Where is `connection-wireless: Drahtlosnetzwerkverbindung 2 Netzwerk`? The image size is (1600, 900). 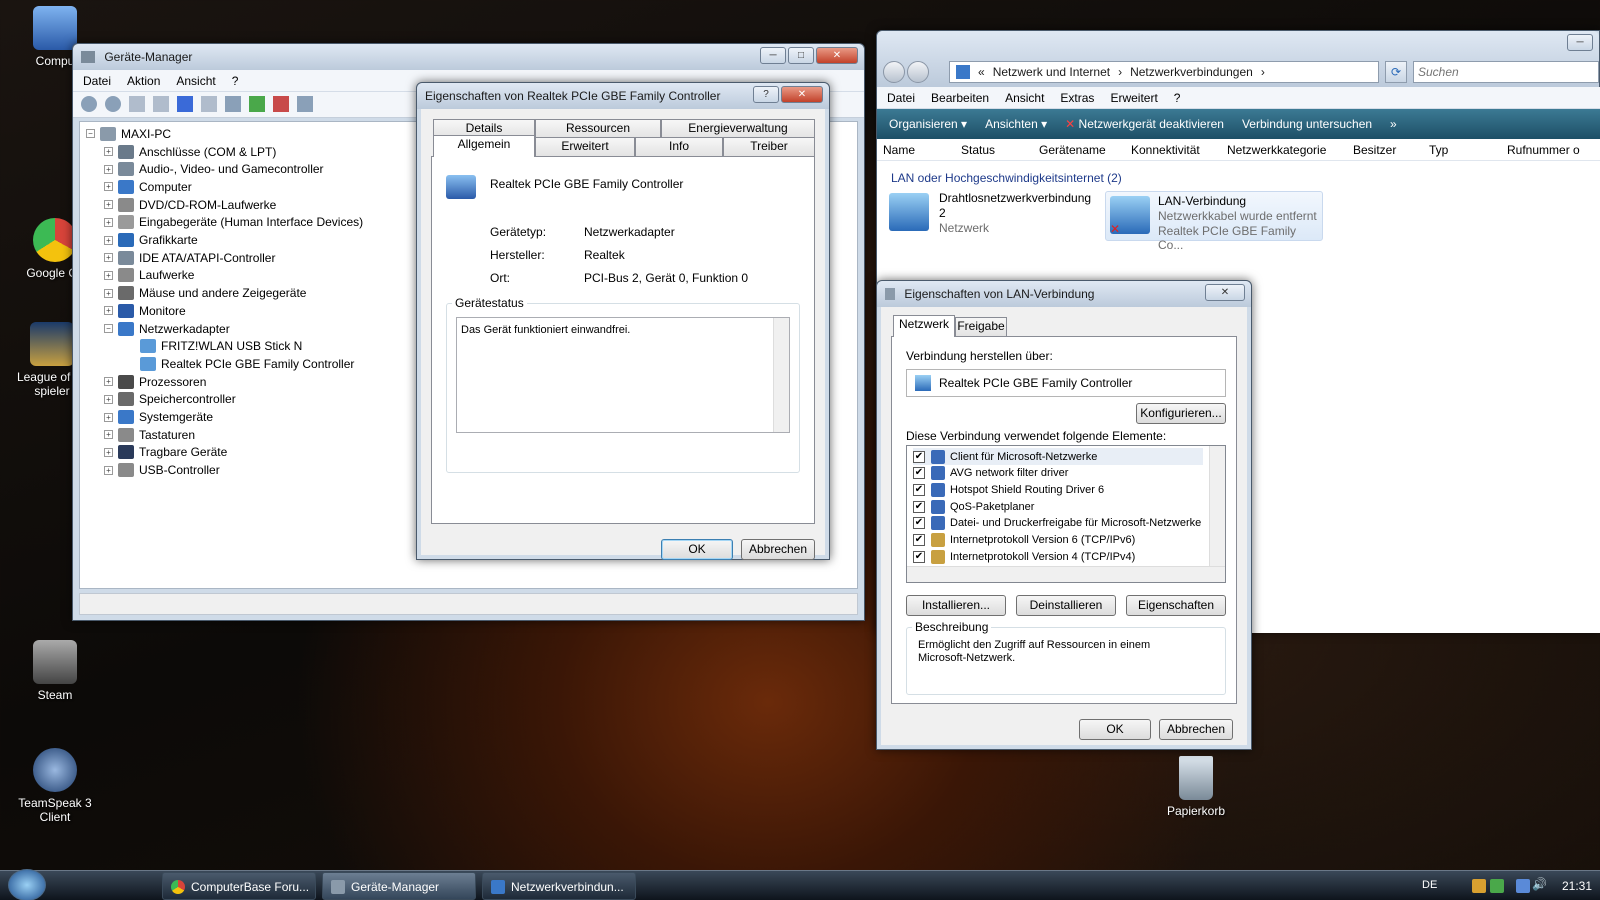
connection-wireless: Drahtlosnetzwerkverbindung 2 Netzwerk is located at coordinates (992, 216).